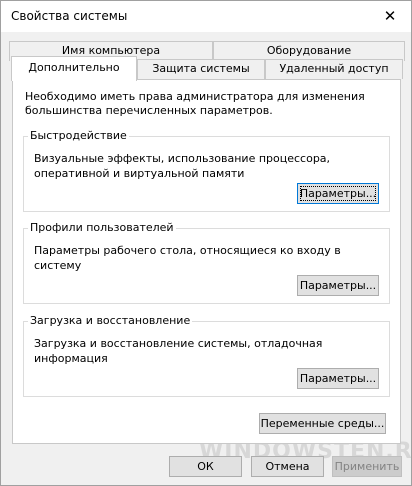  I want to click on group-title-performance: Быстродействие, so click(78, 136).